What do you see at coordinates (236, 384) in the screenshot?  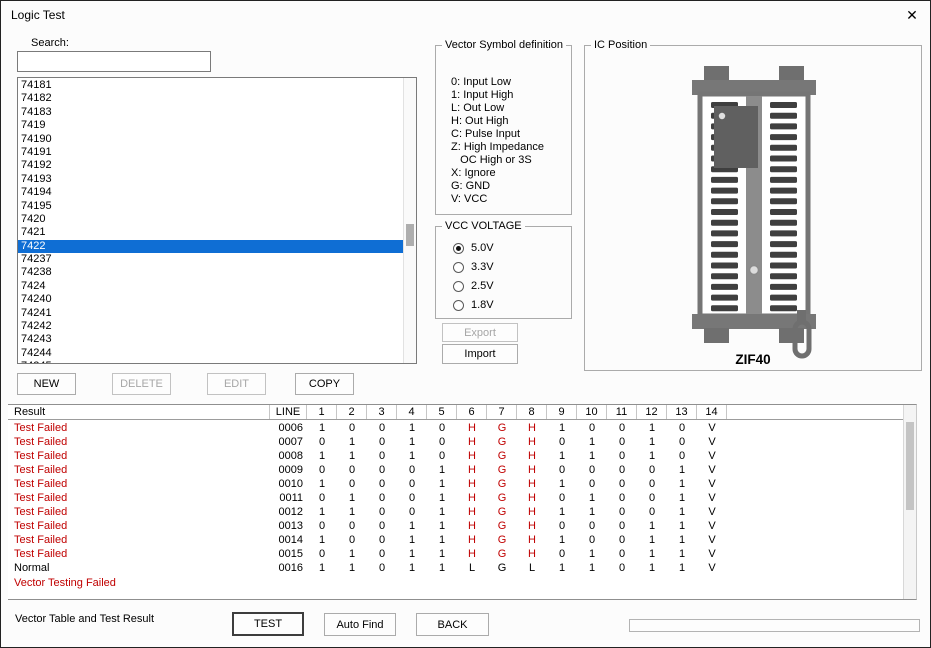 I see `edit-button: EDIT` at bounding box center [236, 384].